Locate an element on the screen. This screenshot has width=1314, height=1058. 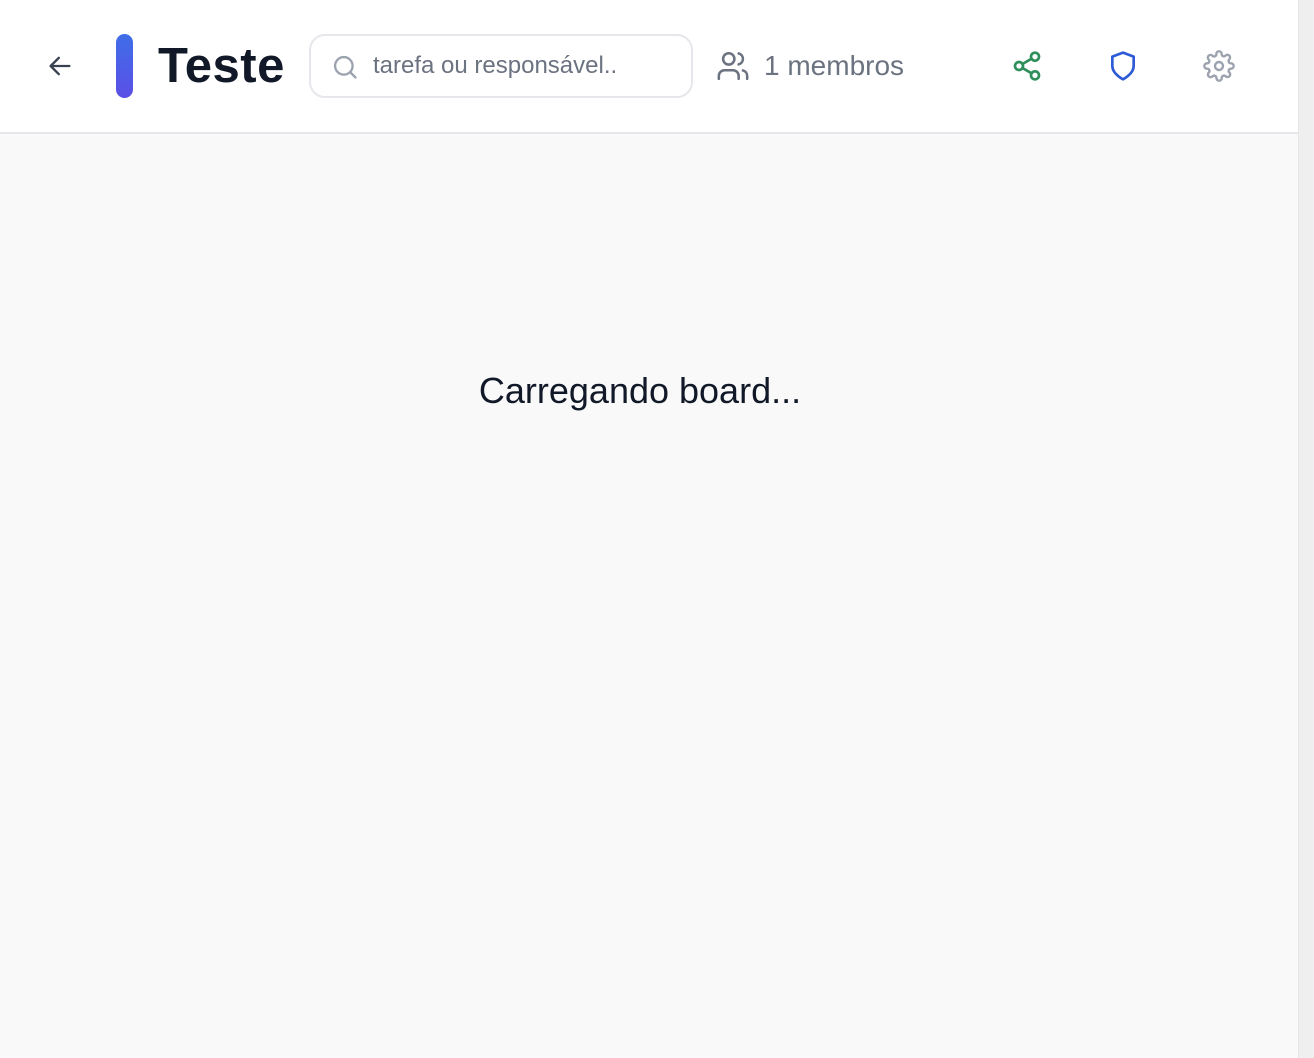
permissions-button is located at coordinates (1123, 66).